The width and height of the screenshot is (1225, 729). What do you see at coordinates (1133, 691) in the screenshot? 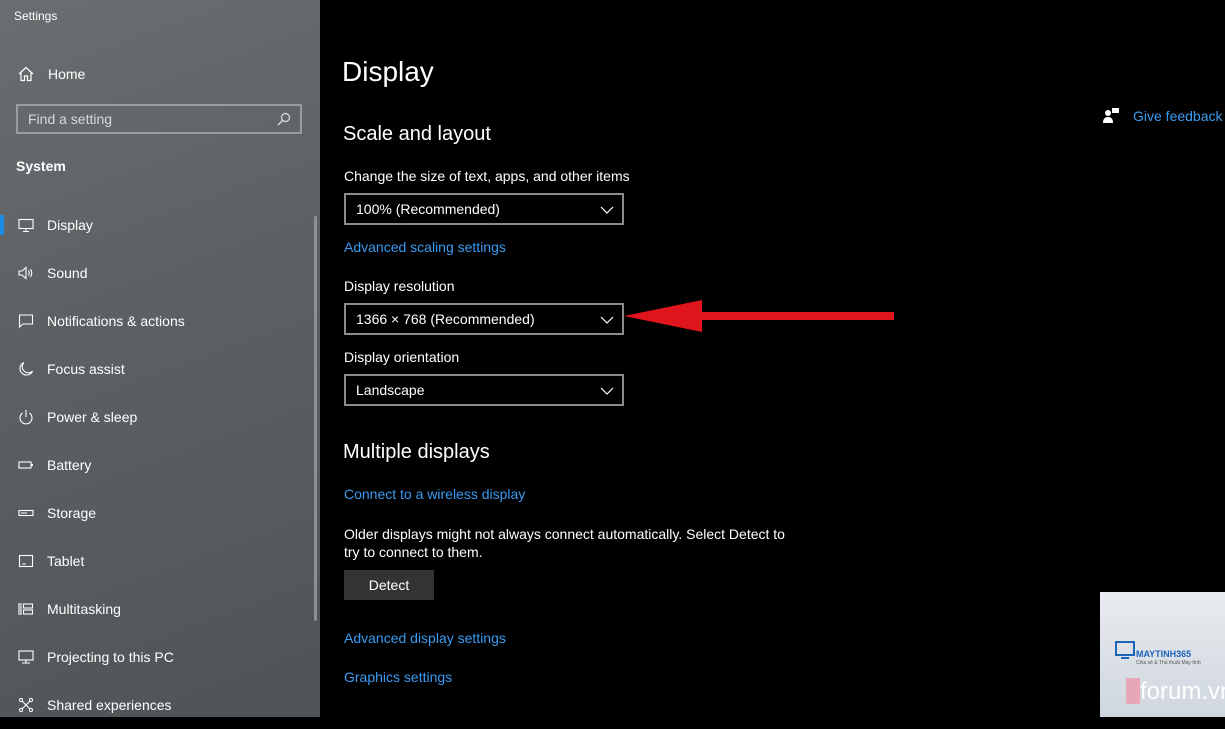
I see `watermark-s-block` at bounding box center [1133, 691].